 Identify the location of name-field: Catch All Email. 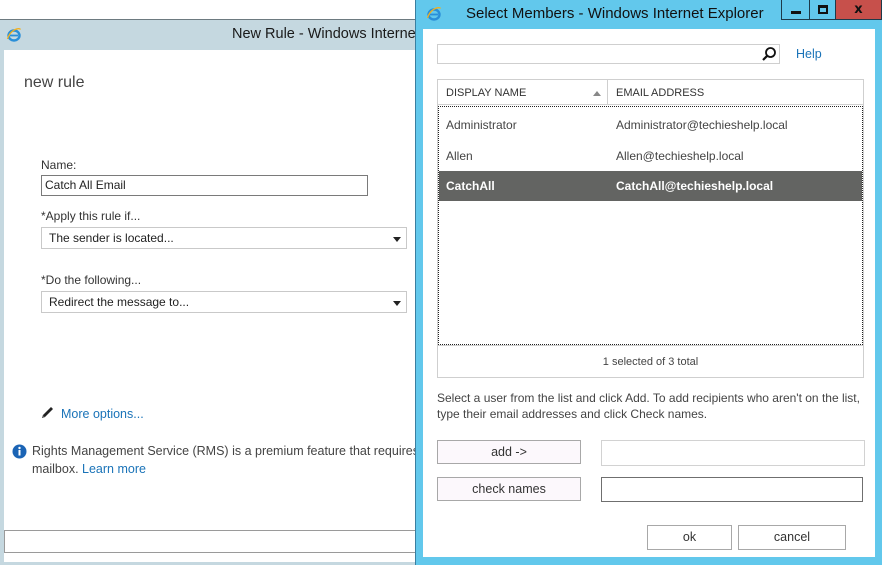
(204, 185).